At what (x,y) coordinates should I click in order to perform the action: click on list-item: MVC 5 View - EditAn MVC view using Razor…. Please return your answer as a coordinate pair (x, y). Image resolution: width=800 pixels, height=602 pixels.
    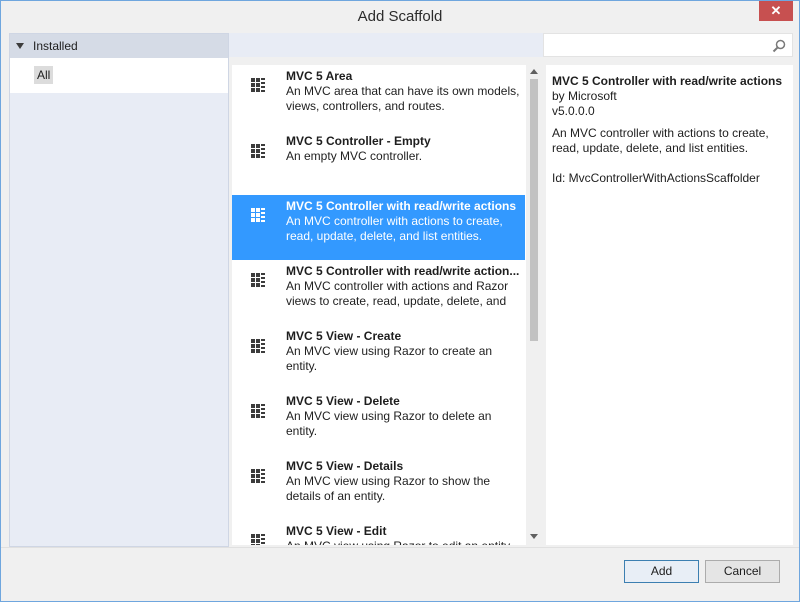
    Looking at the image, I should click on (378, 532).